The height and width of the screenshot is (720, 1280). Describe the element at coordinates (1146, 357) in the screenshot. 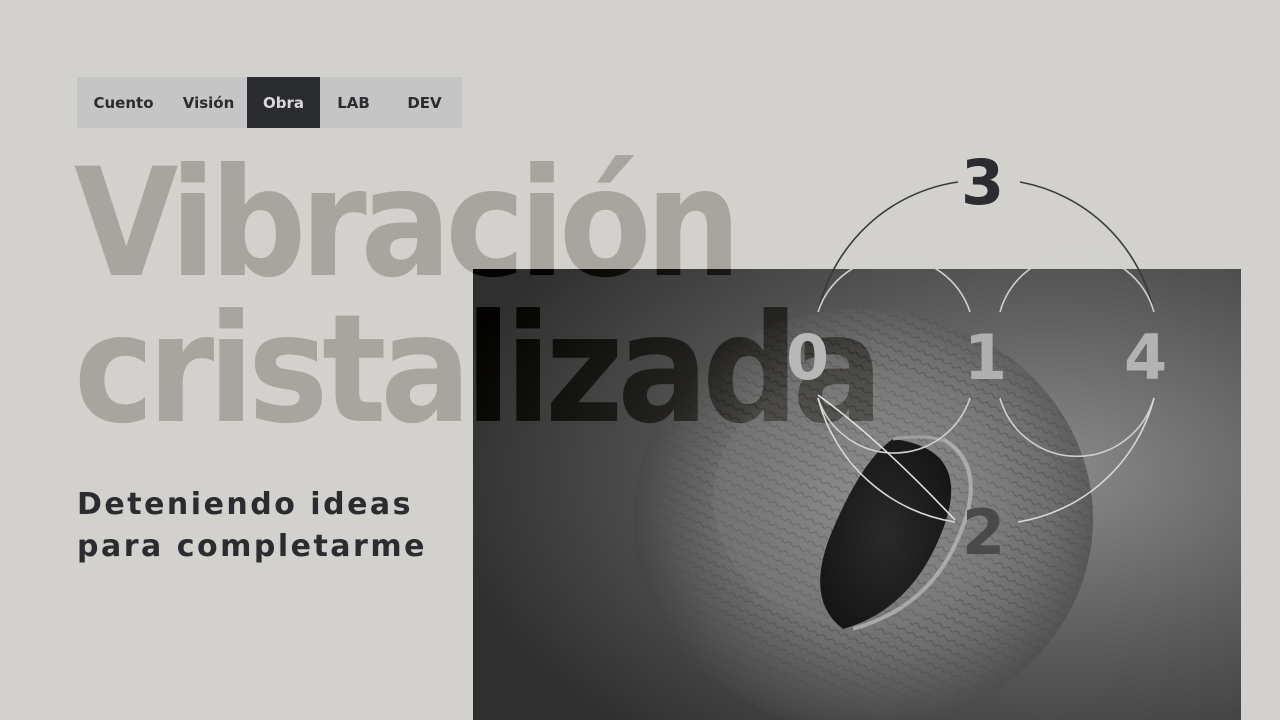

I see `diagram-number-4: 4` at that location.